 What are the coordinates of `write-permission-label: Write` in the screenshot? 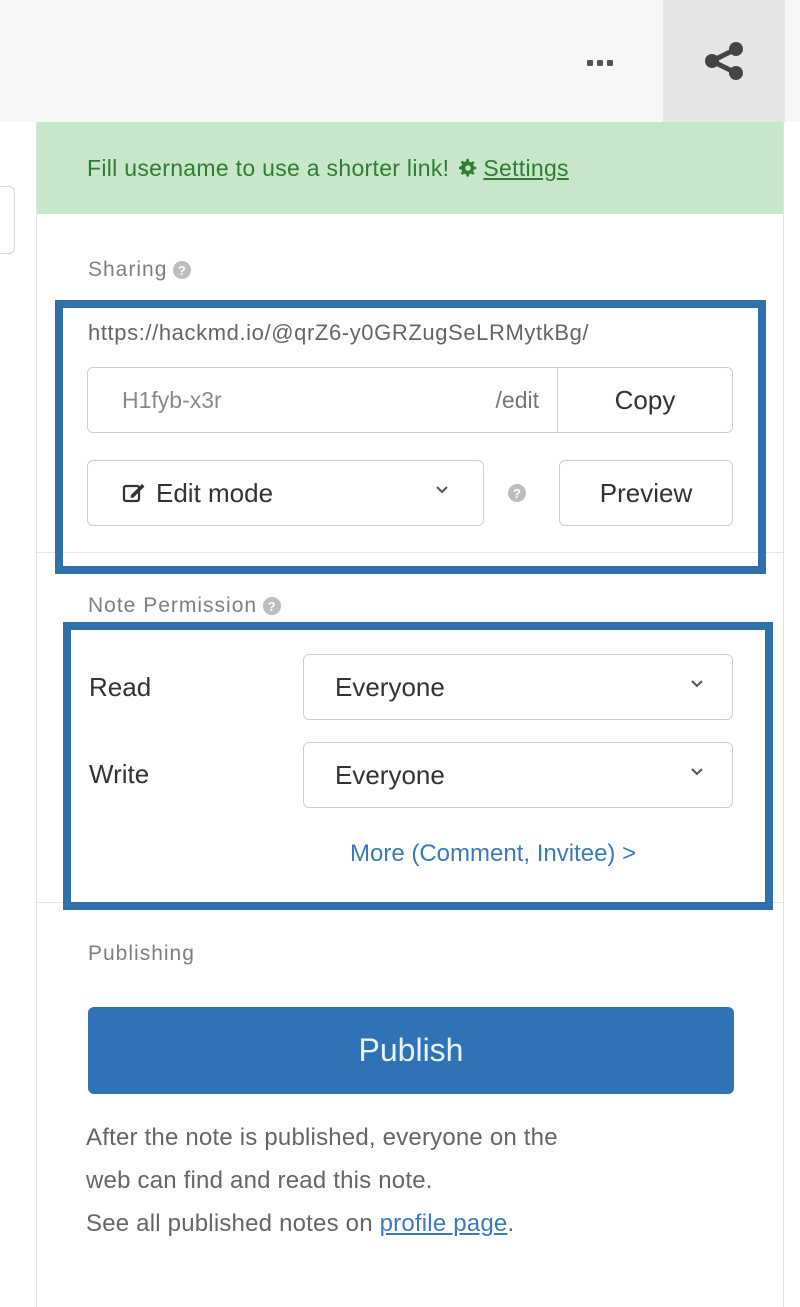 It's located at (119, 774).